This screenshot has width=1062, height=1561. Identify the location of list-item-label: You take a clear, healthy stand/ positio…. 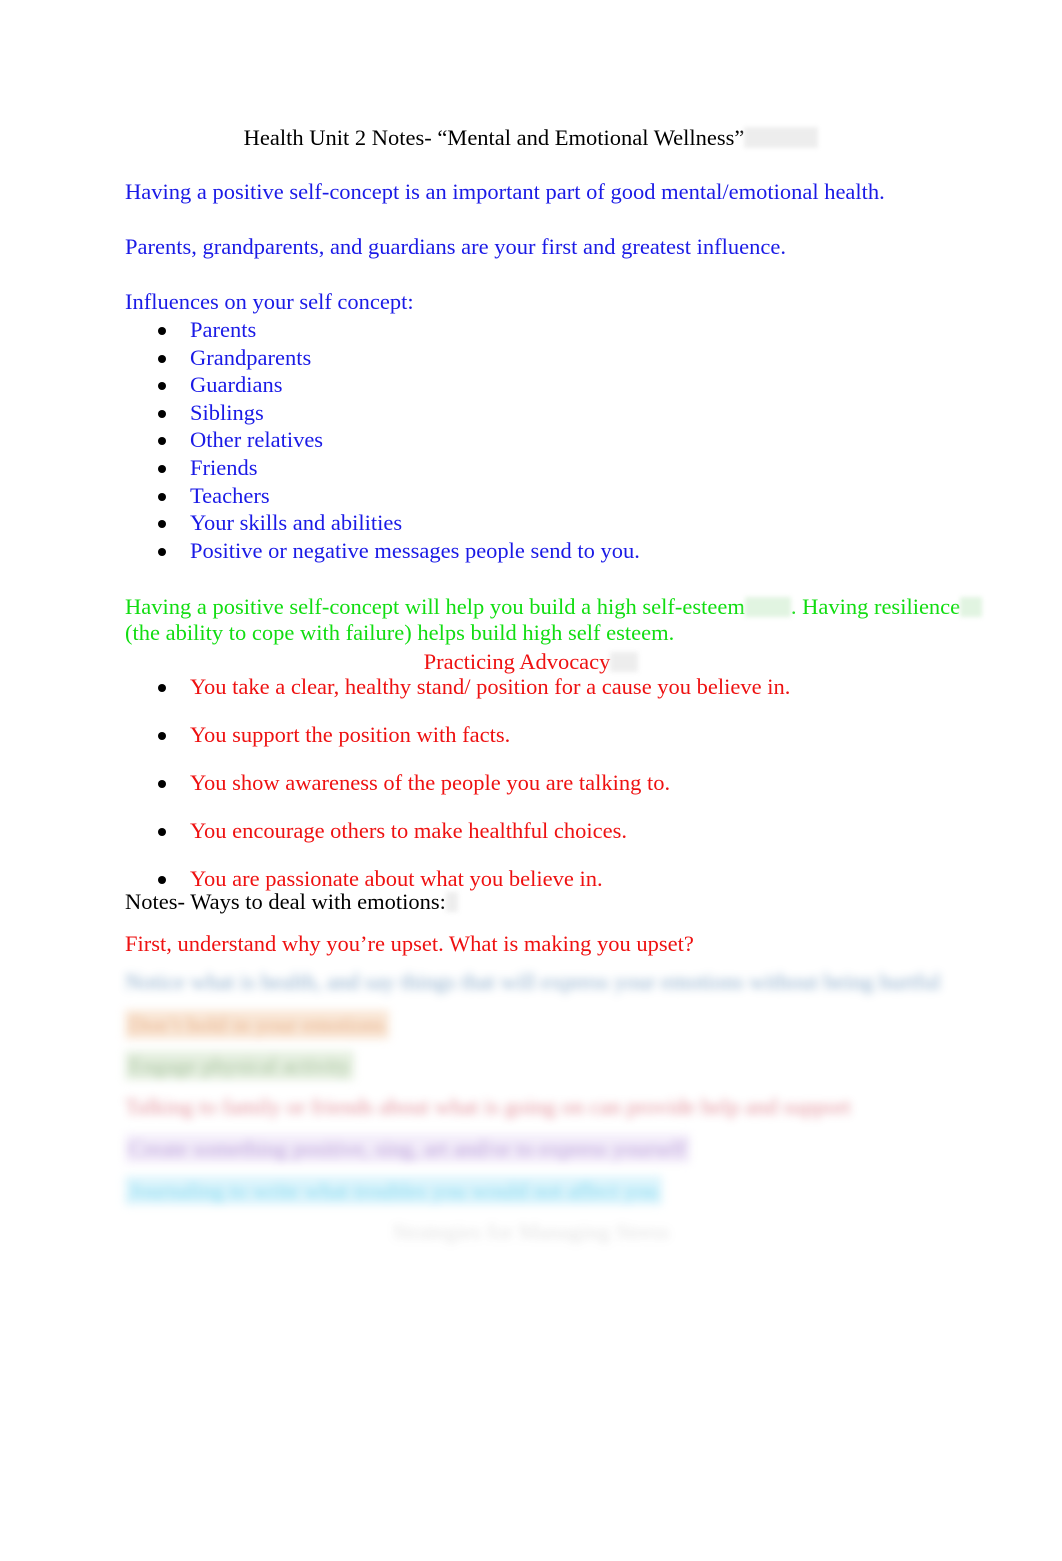
(490, 686).